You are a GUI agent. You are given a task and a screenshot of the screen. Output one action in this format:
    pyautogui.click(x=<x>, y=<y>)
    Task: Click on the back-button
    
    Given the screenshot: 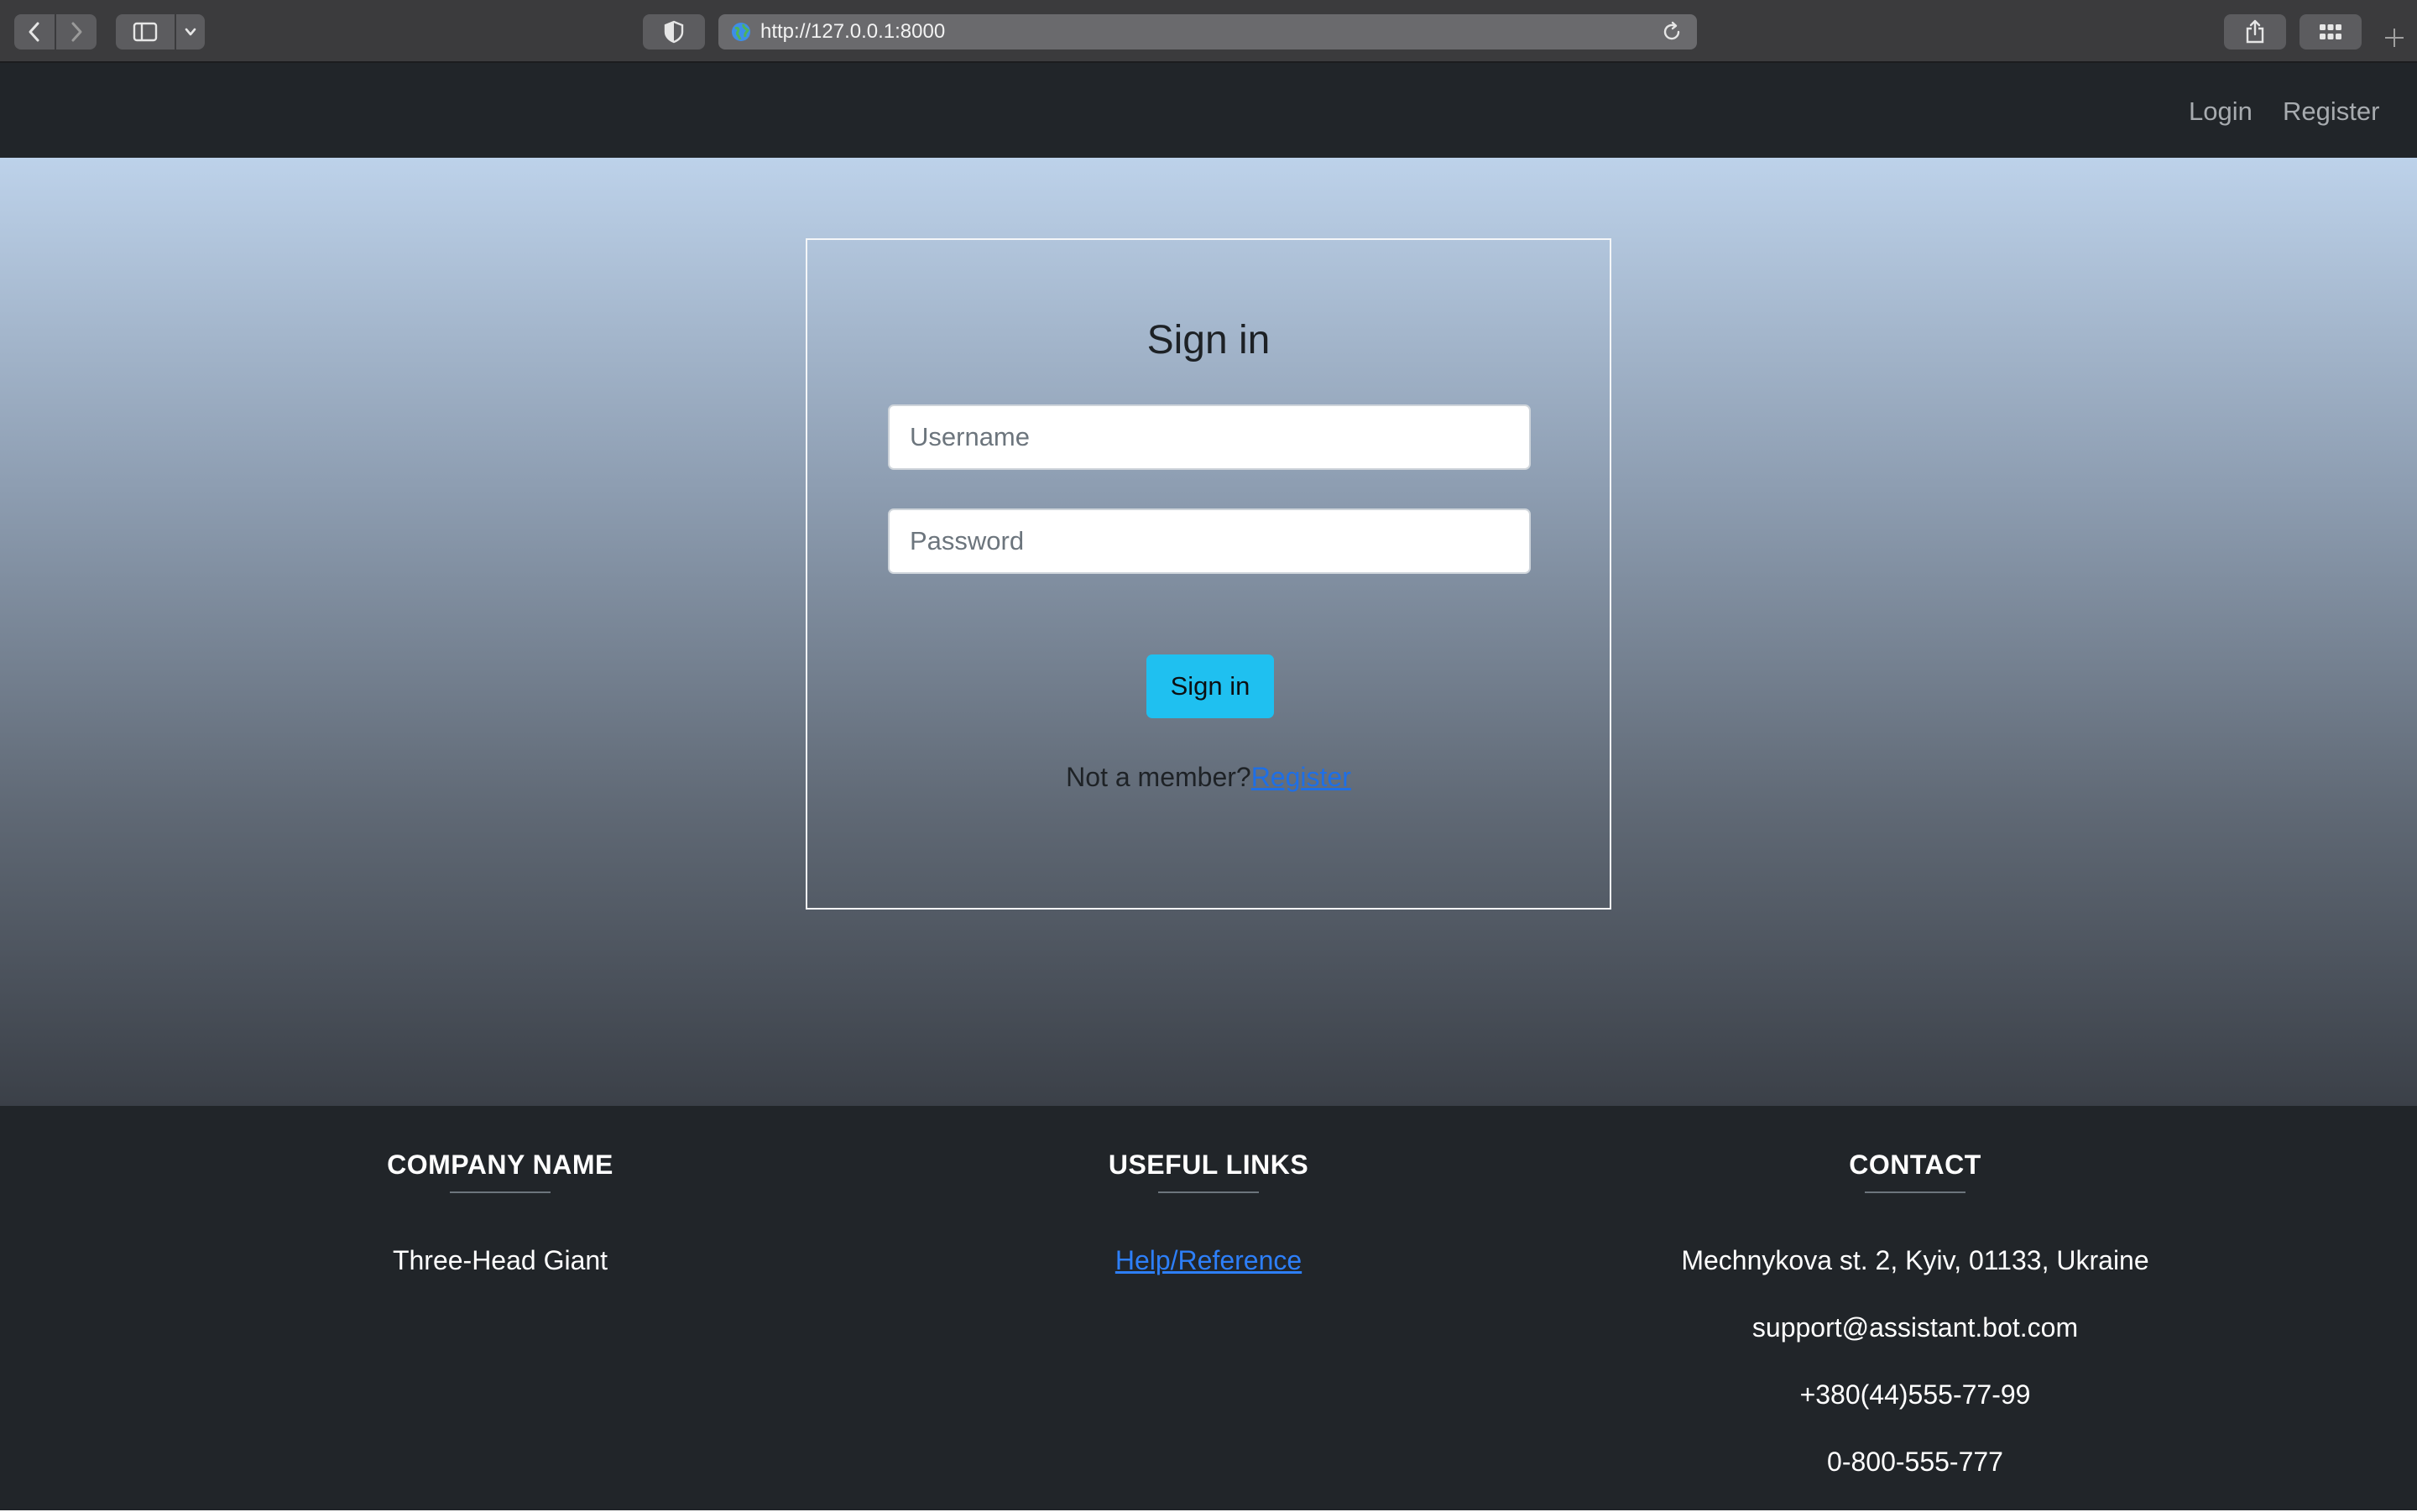 What is the action you would take?
    pyautogui.click(x=34, y=32)
    